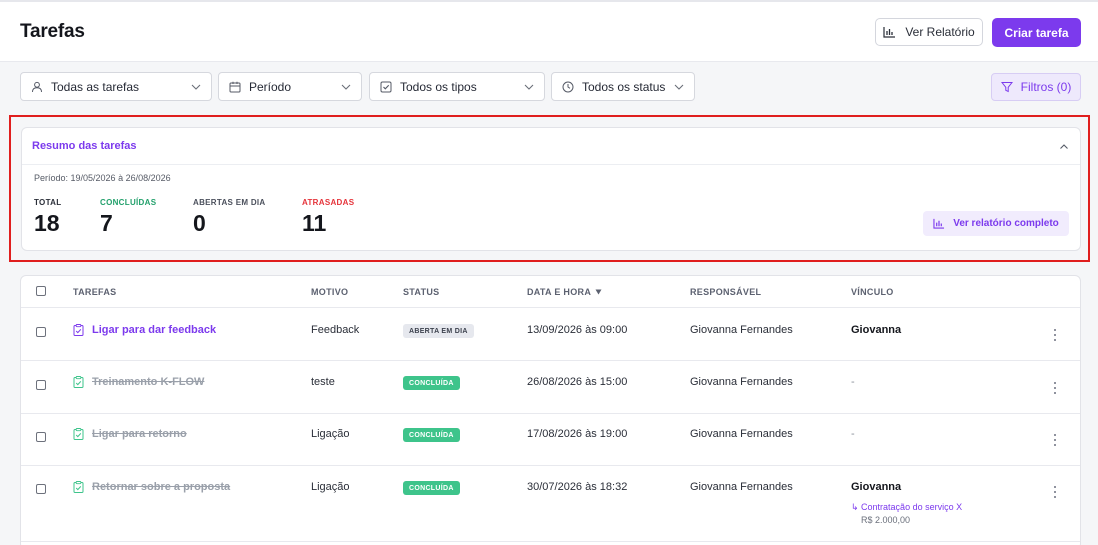  What do you see at coordinates (577, 330) in the screenshot?
I see `task-datetime: 13/09/2026 às 09:00` at bounding box center [577, 330].